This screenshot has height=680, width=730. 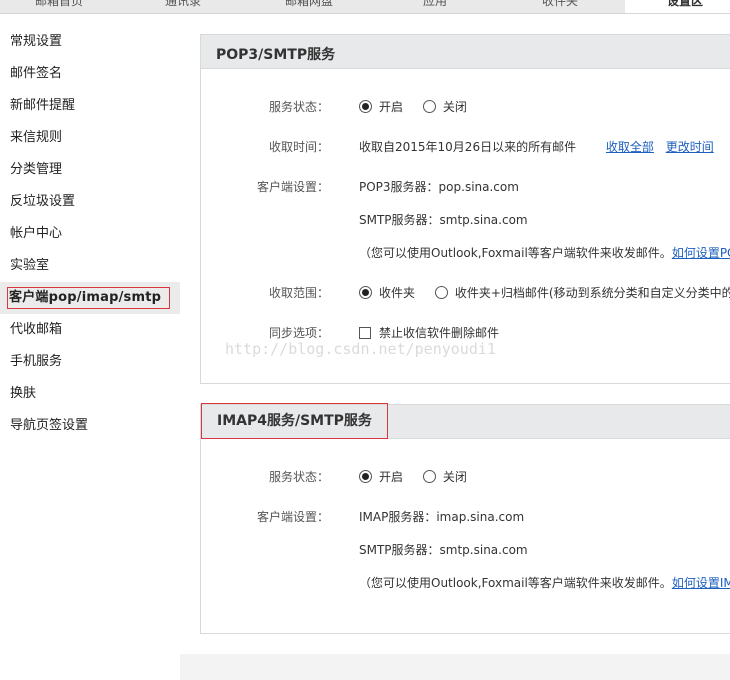 I want to click on pop-hint-row: （您可以使用Outlook,Foxmail等客户端软件来收发邮件。如何设置PC, so click(x=465, y=253).